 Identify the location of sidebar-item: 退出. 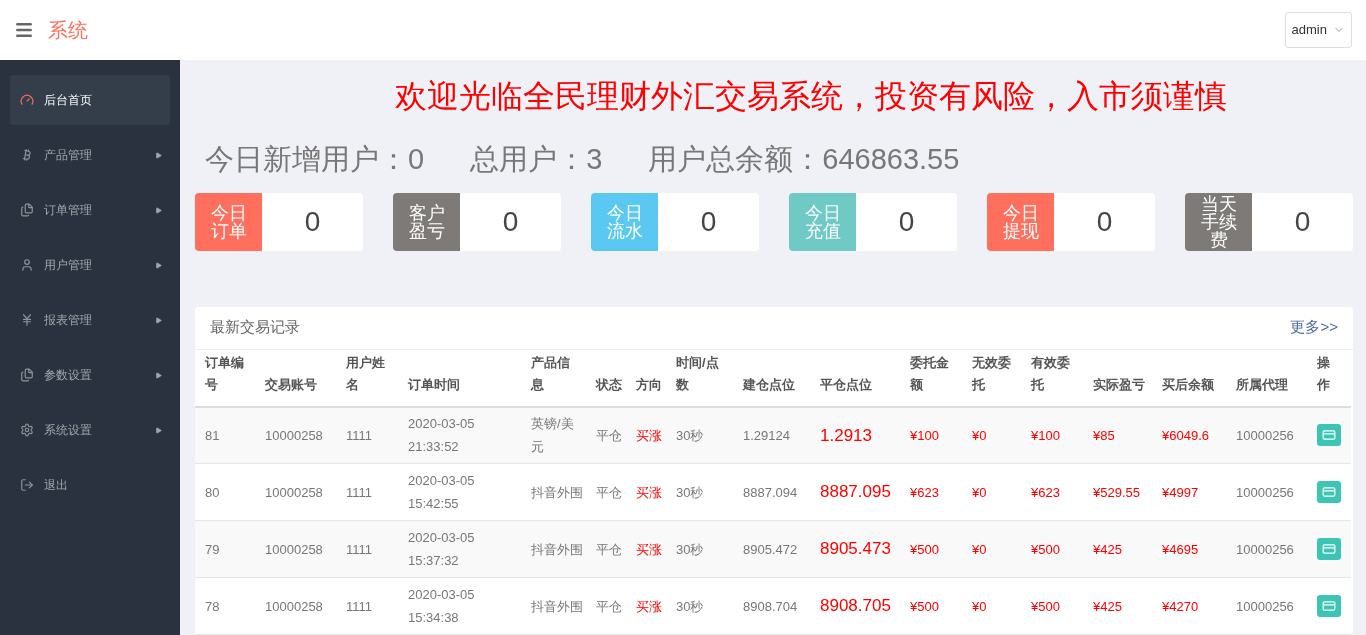
(90, 485).